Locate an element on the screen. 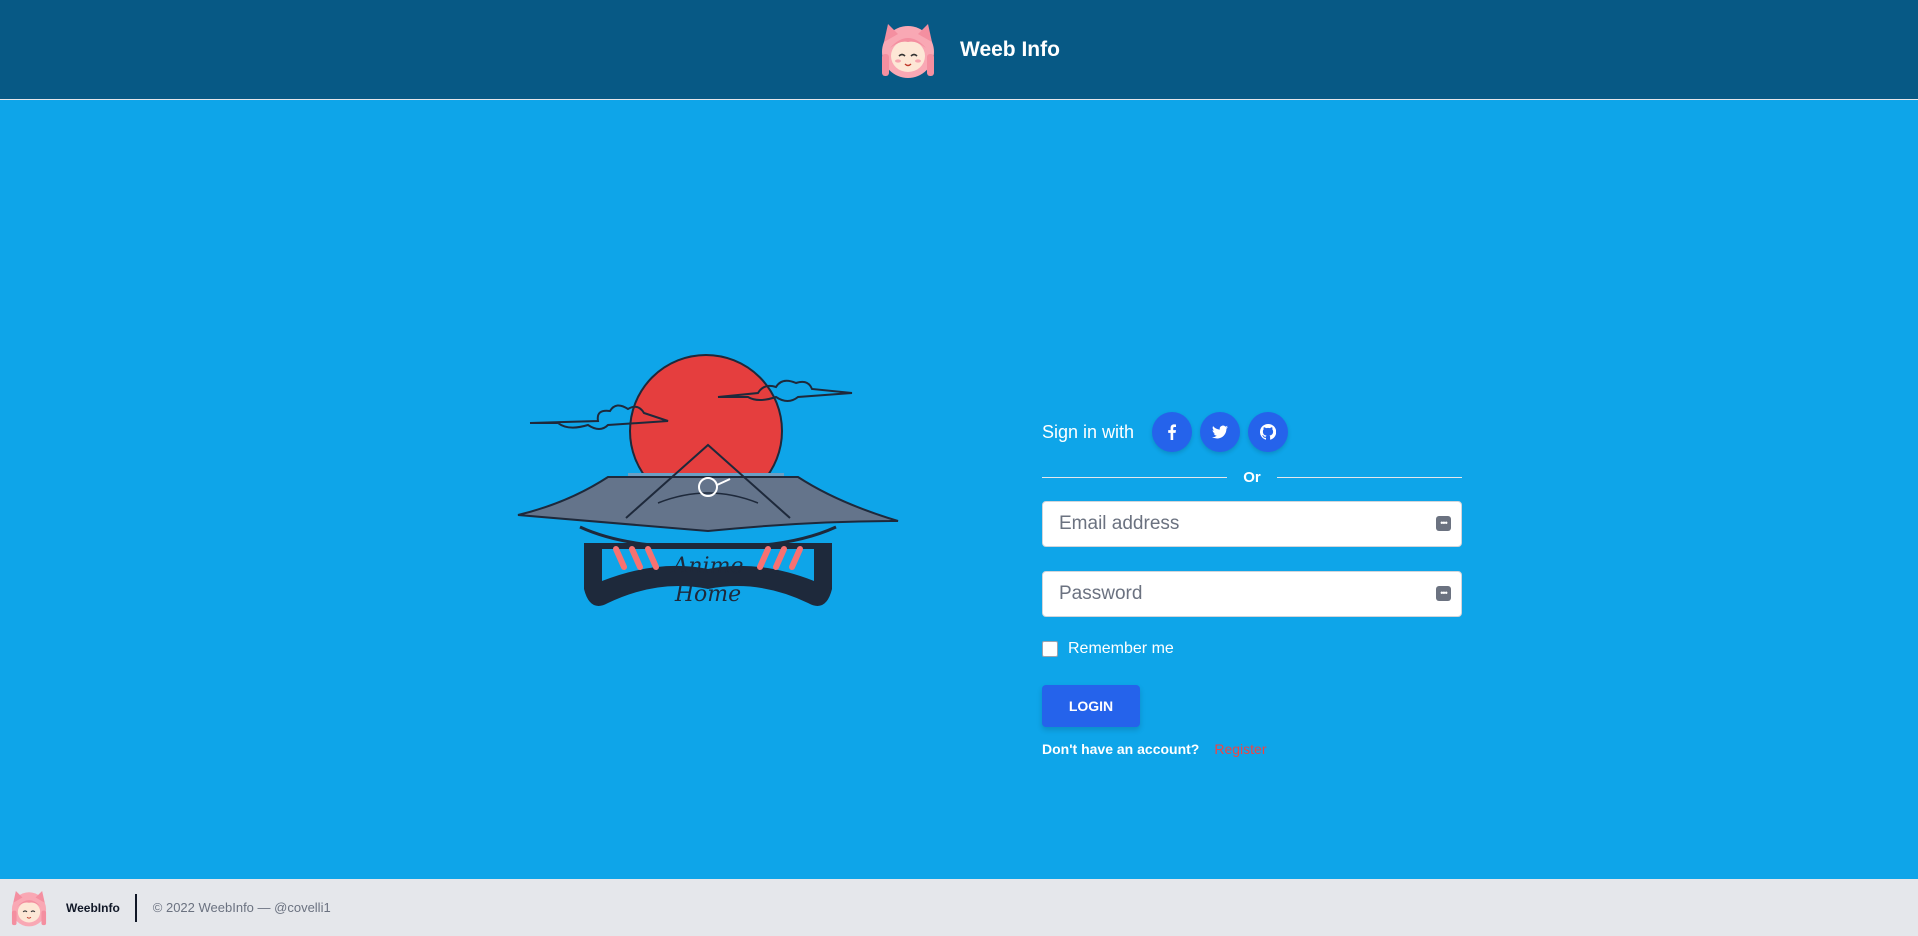 This screenshot has height=936, width=1918. email-input is located at coordinates (1252, 524).